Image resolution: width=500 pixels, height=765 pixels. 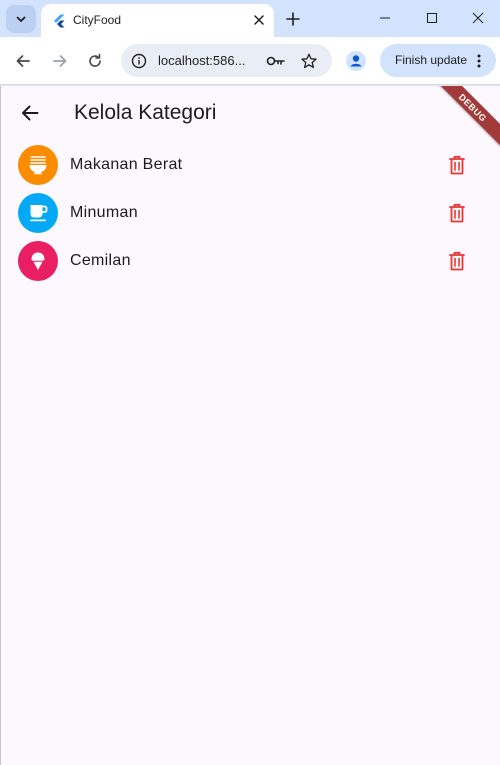 I want to click on app-bar: Kelola Kategori, so click(x=250, y=113).